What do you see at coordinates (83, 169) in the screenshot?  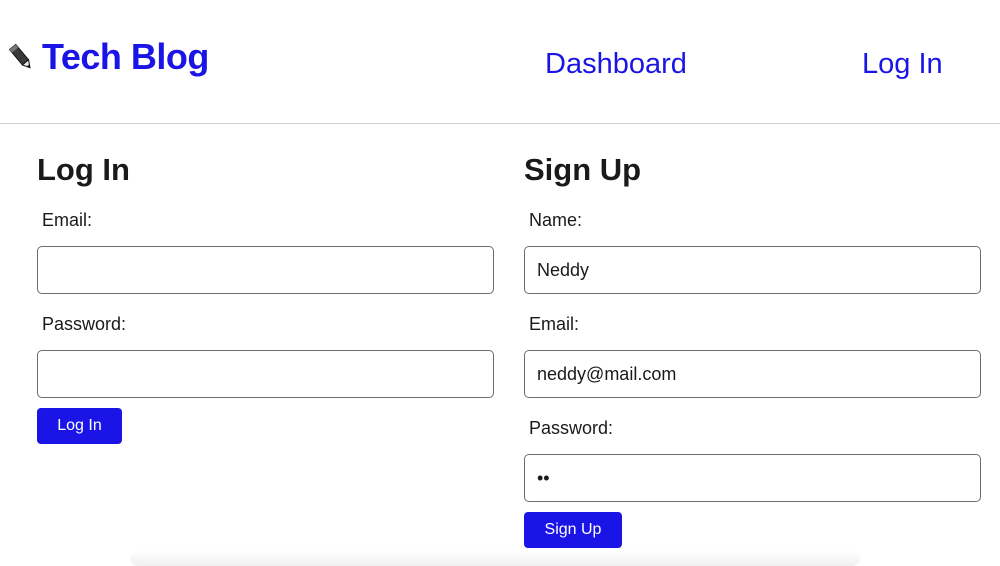 I see `login-title: Log In` at bounding box center [83, 169].